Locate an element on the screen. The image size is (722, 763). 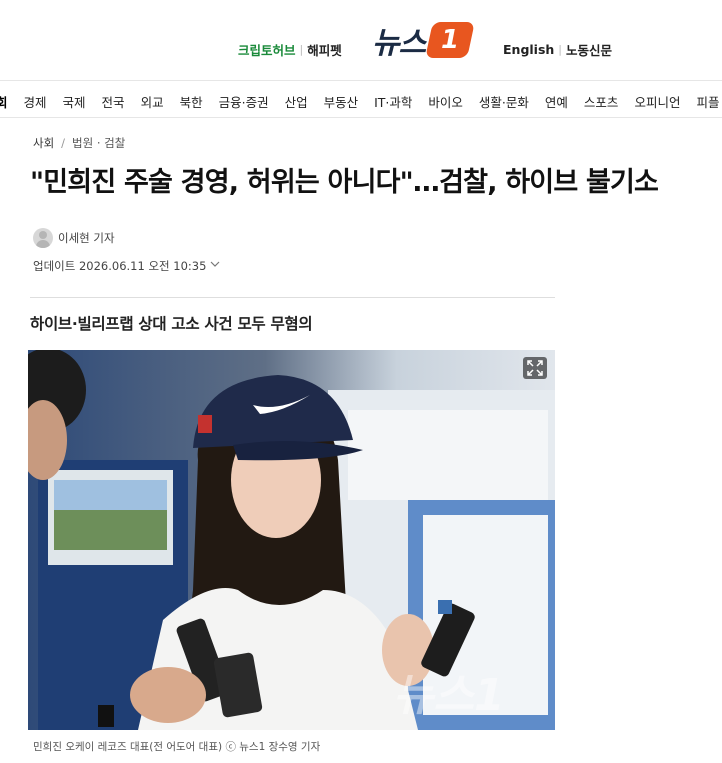
happypet-link: 해피펫 is located at coordinates (324, 49).